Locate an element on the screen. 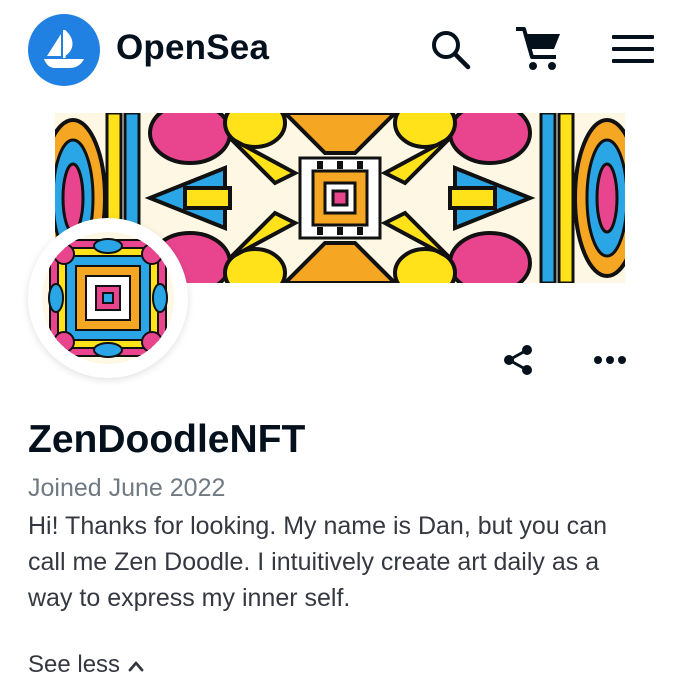 The height and width of the screenshot is (680, 680). top-navbar: OpenSea is located at coordinates (340, 50).